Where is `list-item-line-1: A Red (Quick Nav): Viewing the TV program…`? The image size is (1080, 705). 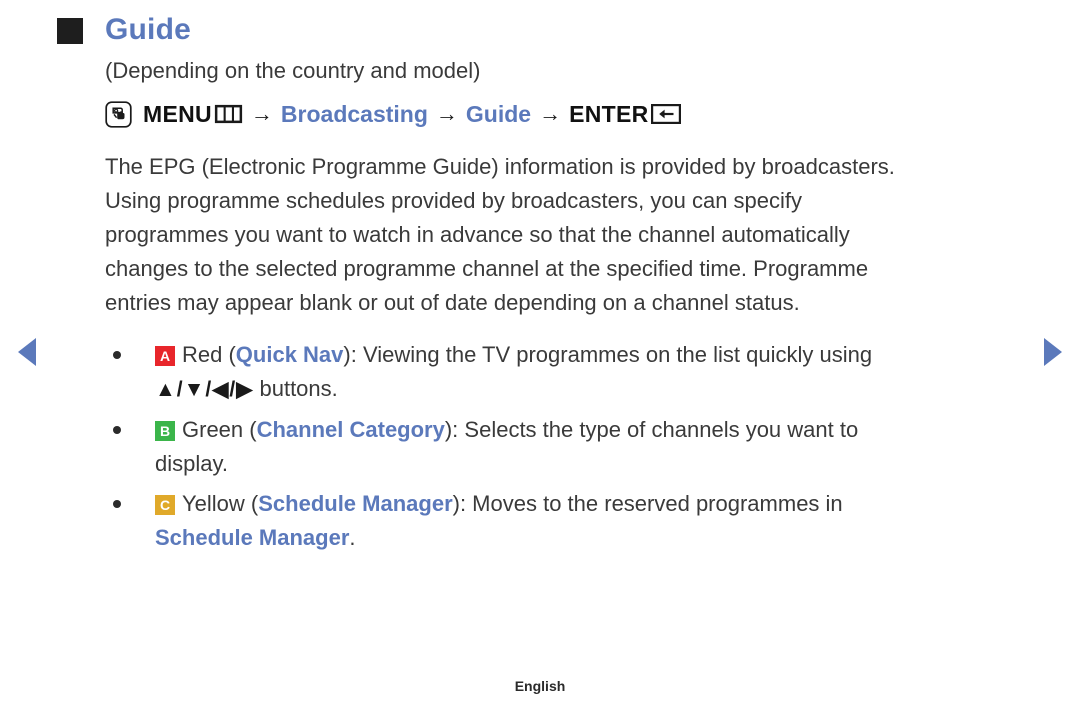
list-item-line-1: A Red (Quick Nav): Viewing the TV program… is located at coordinates (513, 355).